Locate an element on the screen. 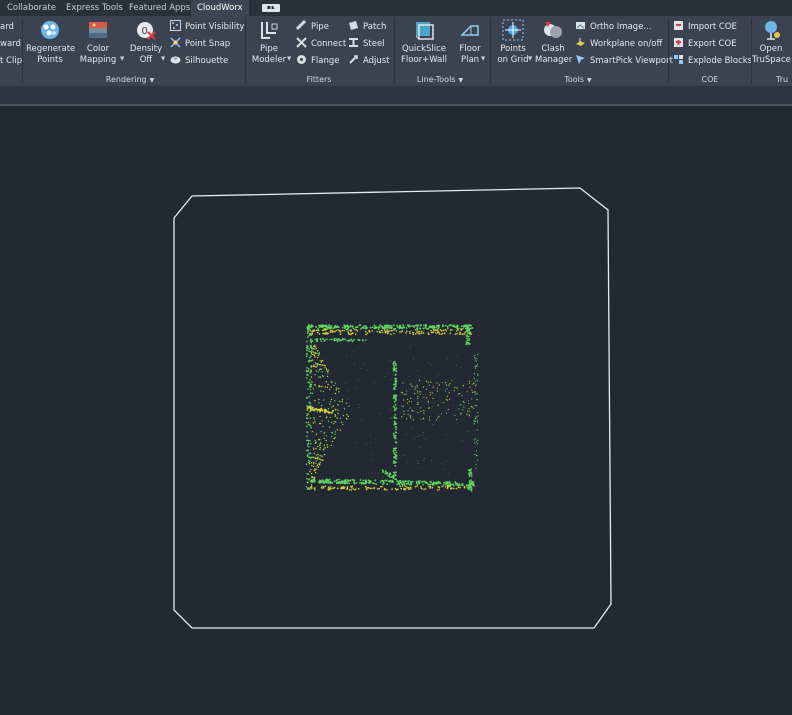 Image resolution: width=792 pixels, height=715 pixels. coe-panel-title: COE is located at coordinates (710, 79).